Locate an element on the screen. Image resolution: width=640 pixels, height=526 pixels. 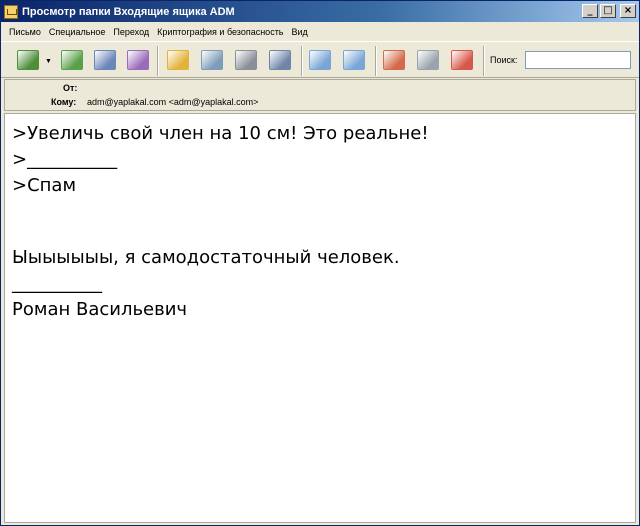
title-bar: Просмотр папки Входящие ящика ADM _ □ × is located at coordinates (320, 11).